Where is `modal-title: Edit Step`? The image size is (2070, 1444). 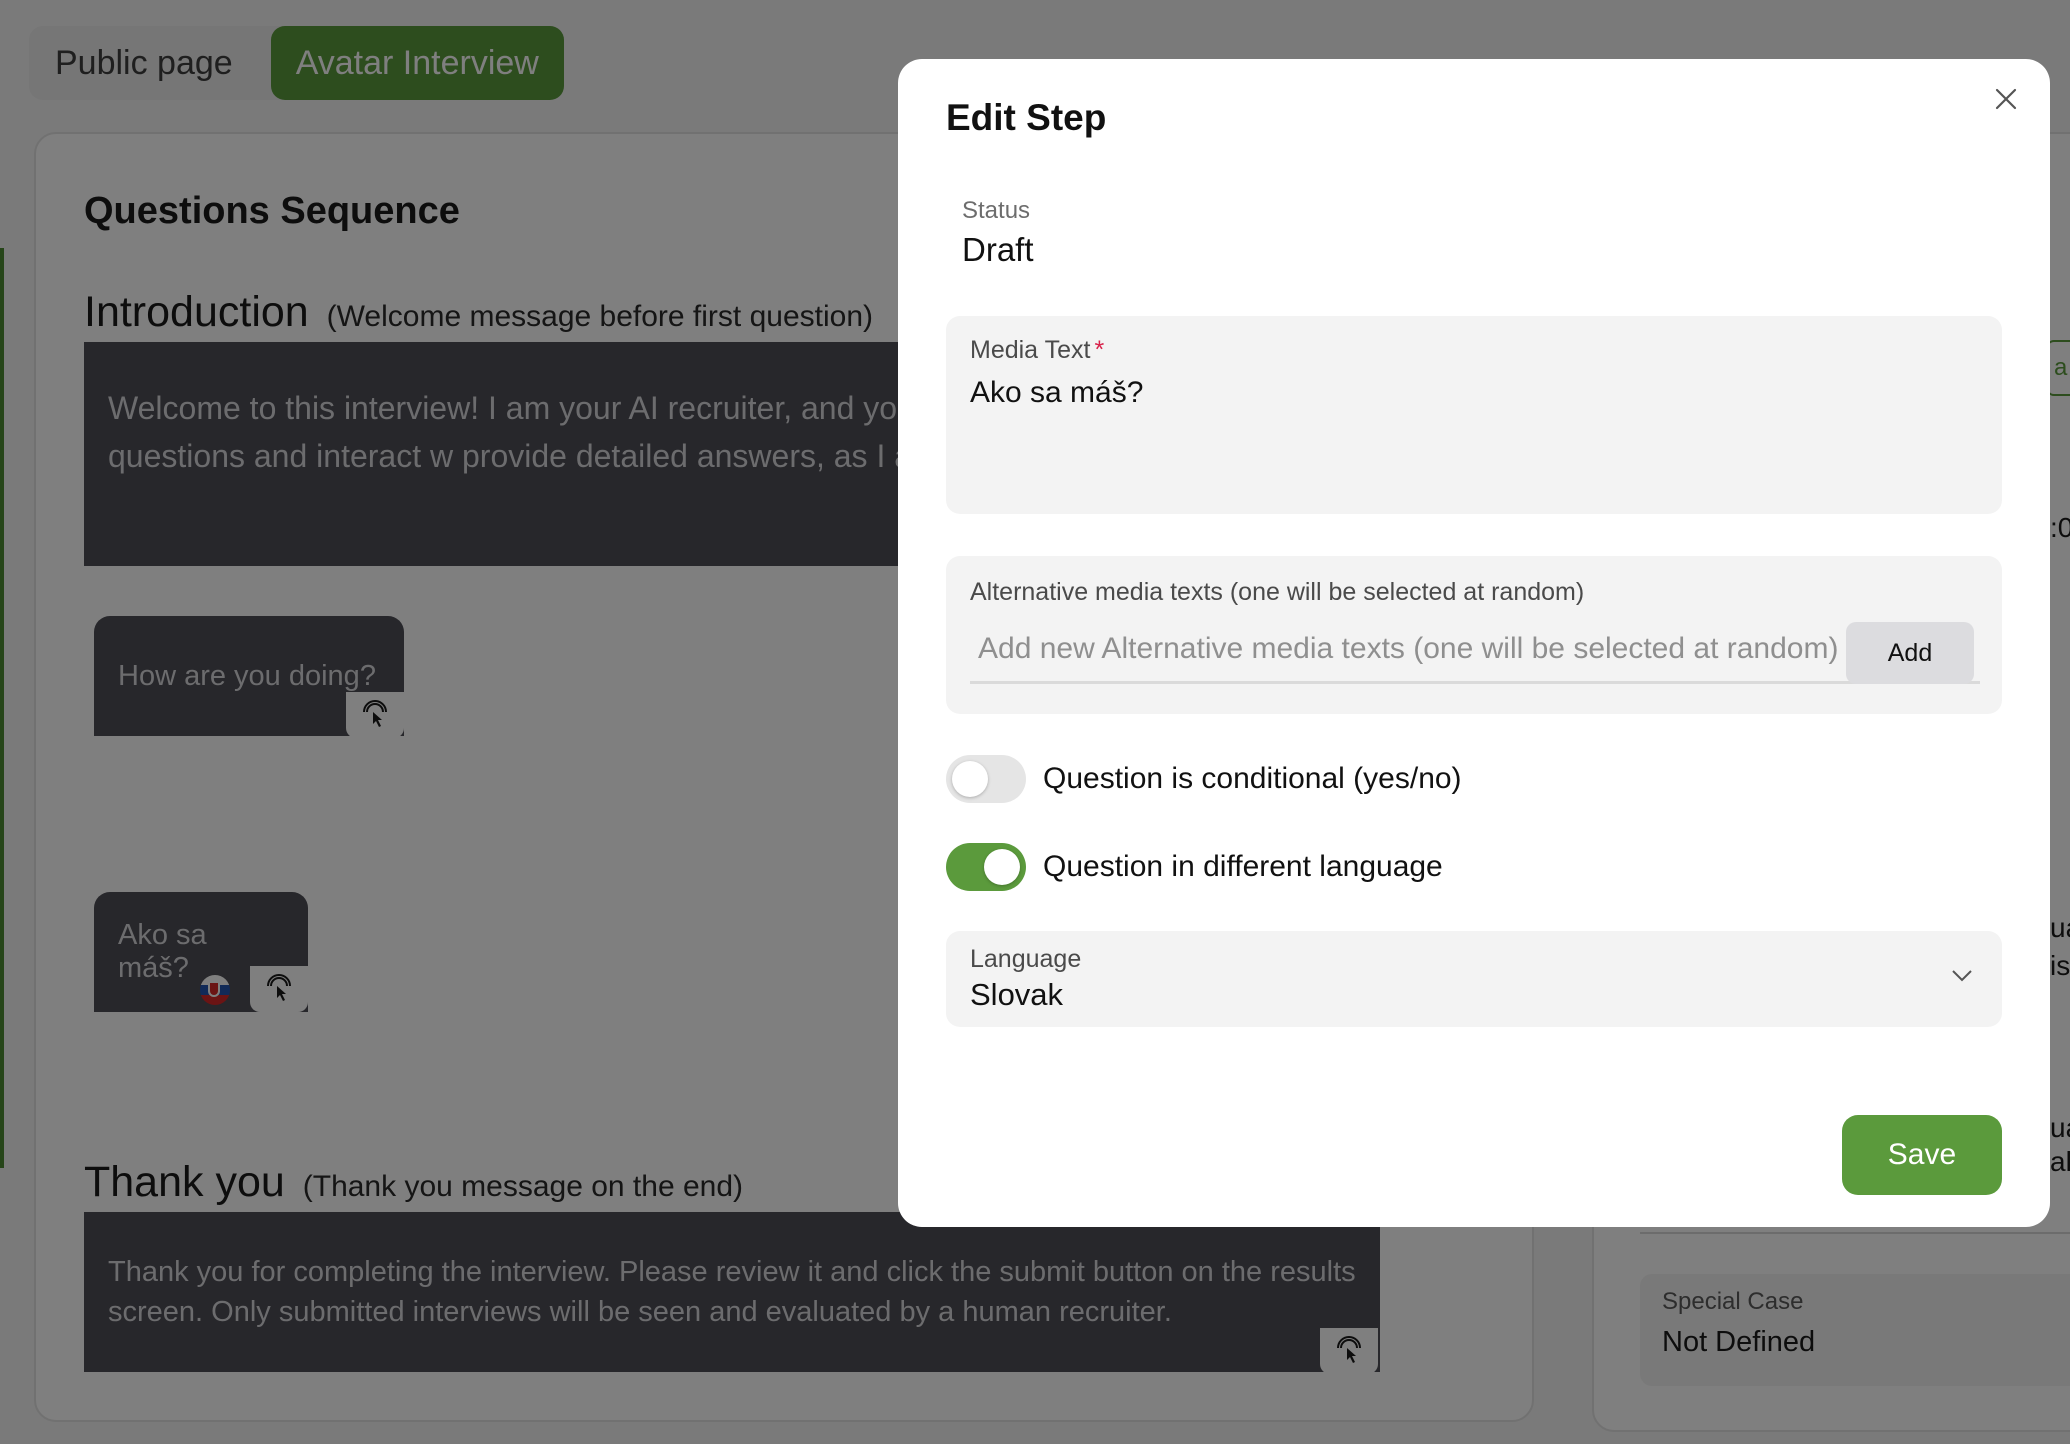
modal-title: Edit Step is located at coordinates (1026, 117).